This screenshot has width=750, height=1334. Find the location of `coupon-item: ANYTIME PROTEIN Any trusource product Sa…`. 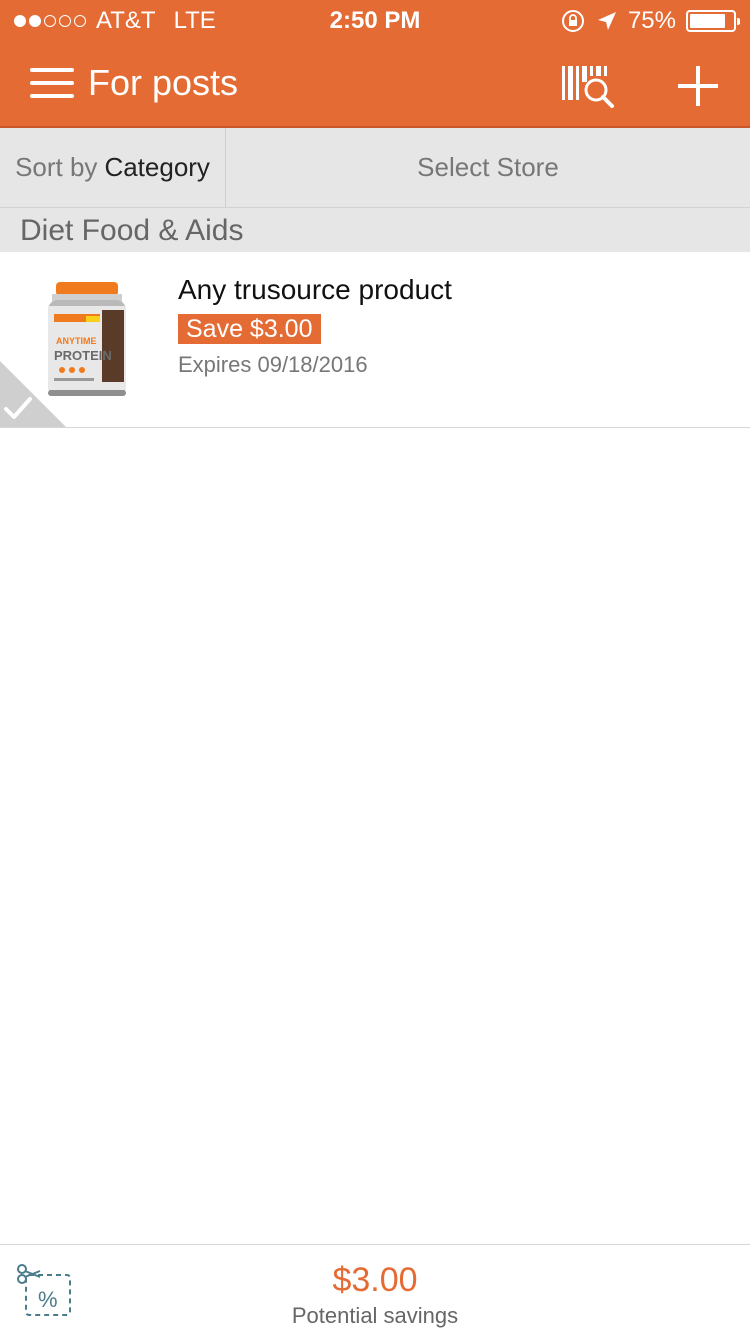

coupon-item: ANYTIME PROTEIN Any trusource product Sa… is located at coordinates (375, 340).